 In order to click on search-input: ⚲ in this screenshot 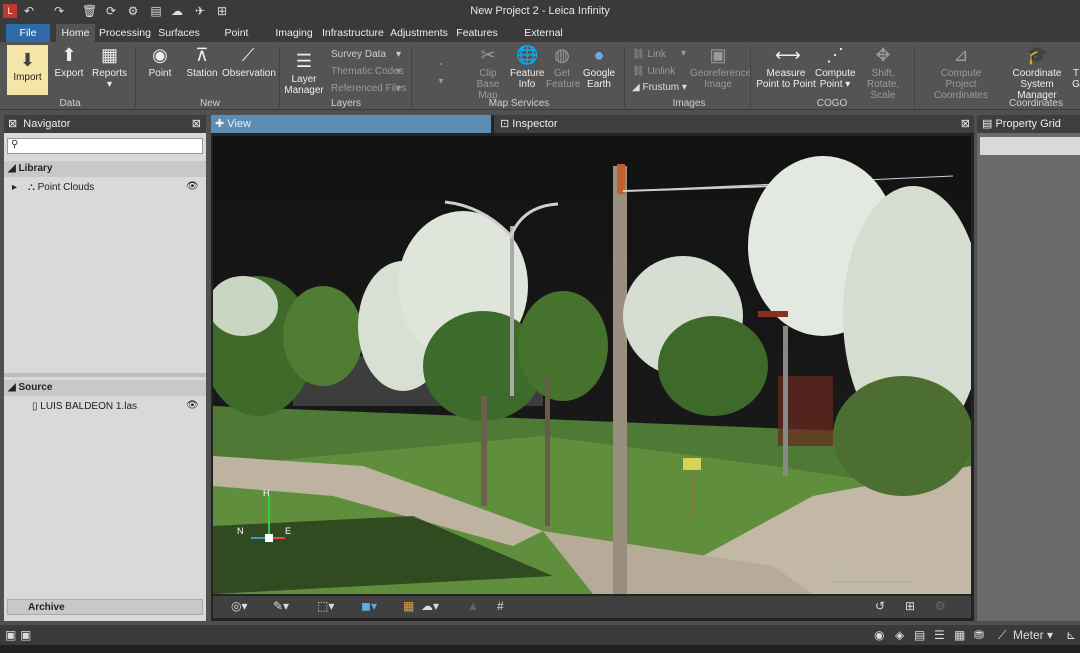, I will do `click(105, 146)`.